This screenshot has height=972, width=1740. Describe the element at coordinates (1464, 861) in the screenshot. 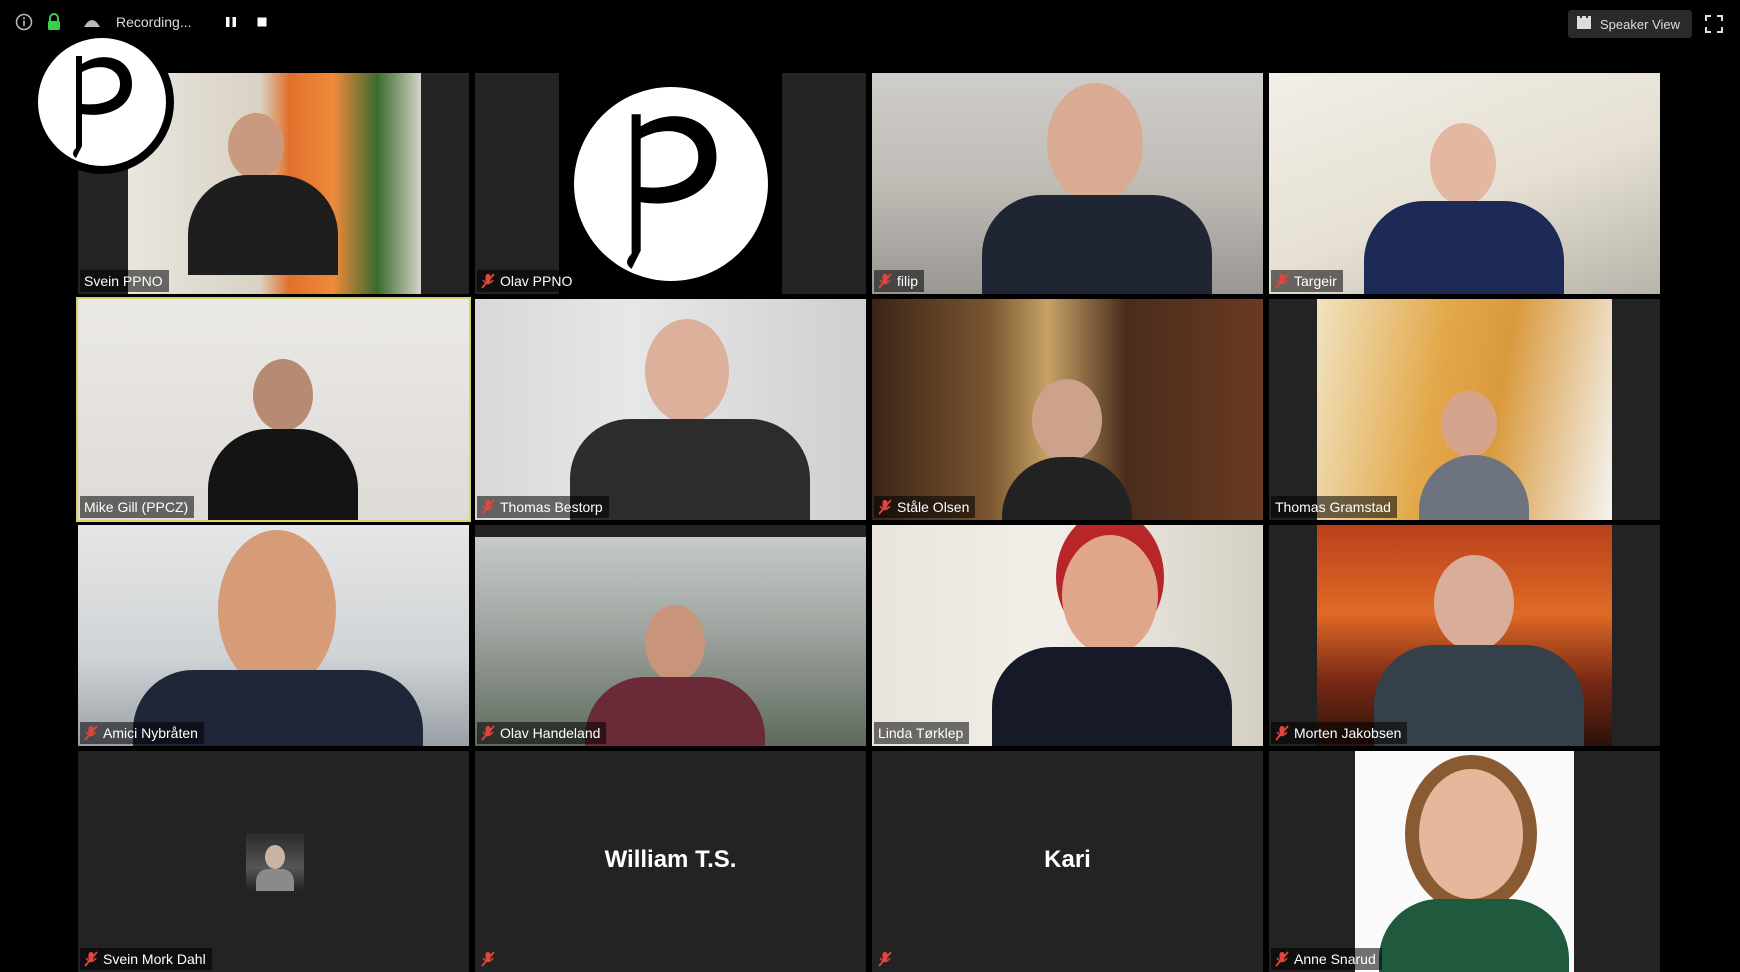

I see `participant-tile: Anne Snarud` at that location.